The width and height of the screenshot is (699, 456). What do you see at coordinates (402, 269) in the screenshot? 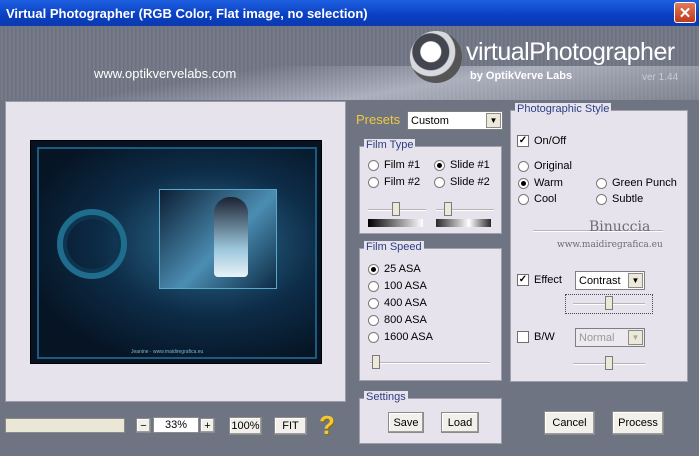
I see `radio-label: 25 ASA` at bounding box center [402, 269].